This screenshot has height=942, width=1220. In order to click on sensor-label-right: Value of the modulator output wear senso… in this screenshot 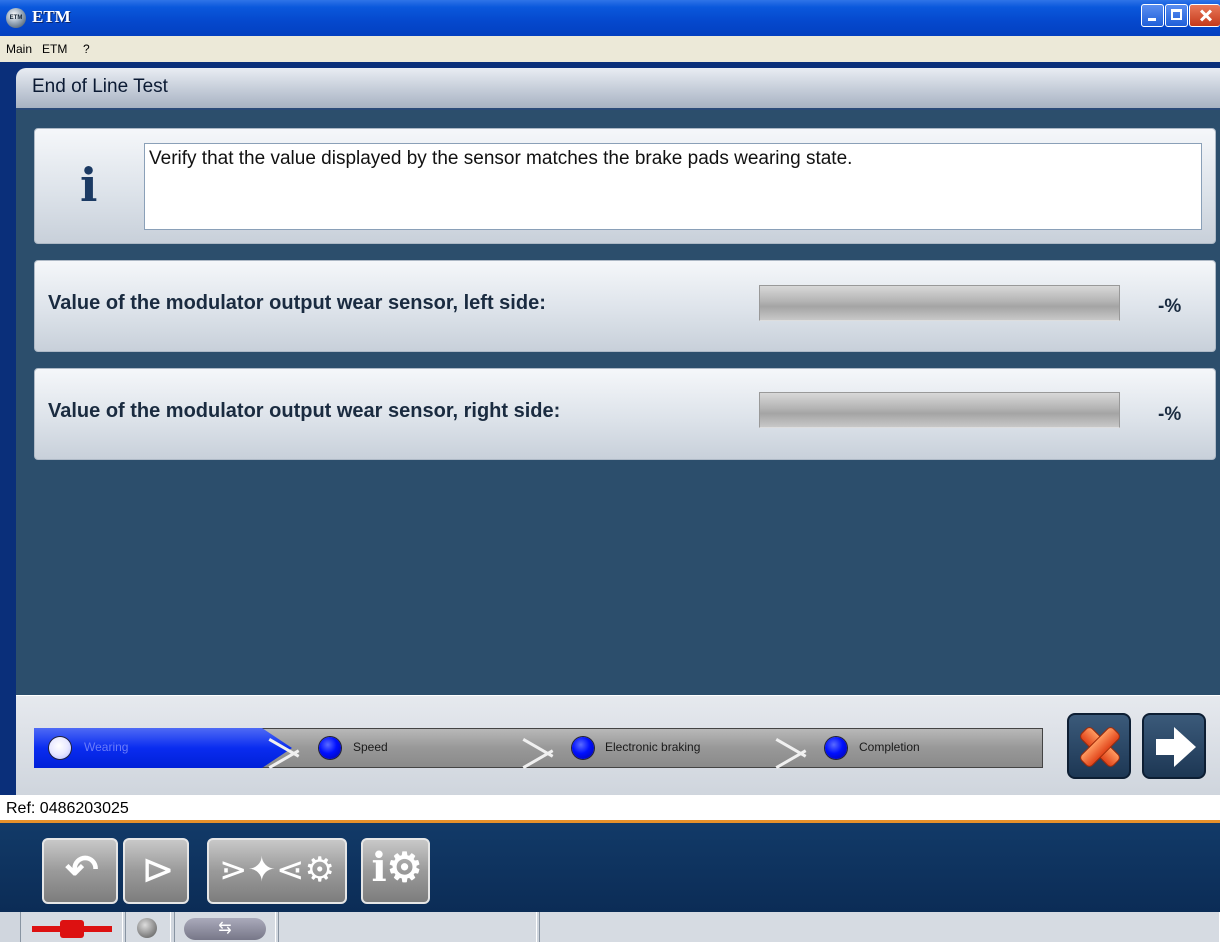, I will do `click(304, 411)`.